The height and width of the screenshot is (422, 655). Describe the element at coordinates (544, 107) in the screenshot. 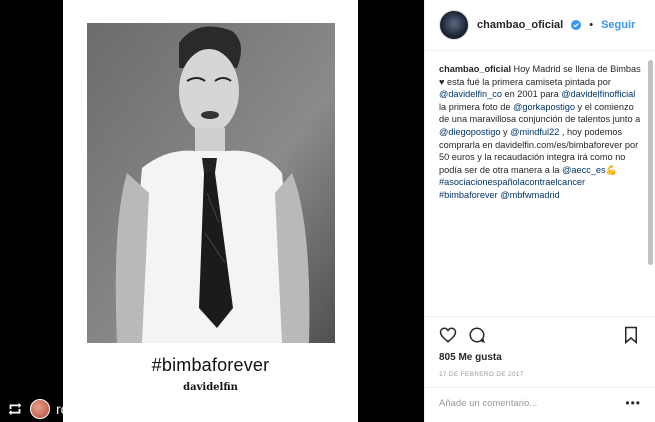

I see `caption-link: @gorkapostigo` at that location.